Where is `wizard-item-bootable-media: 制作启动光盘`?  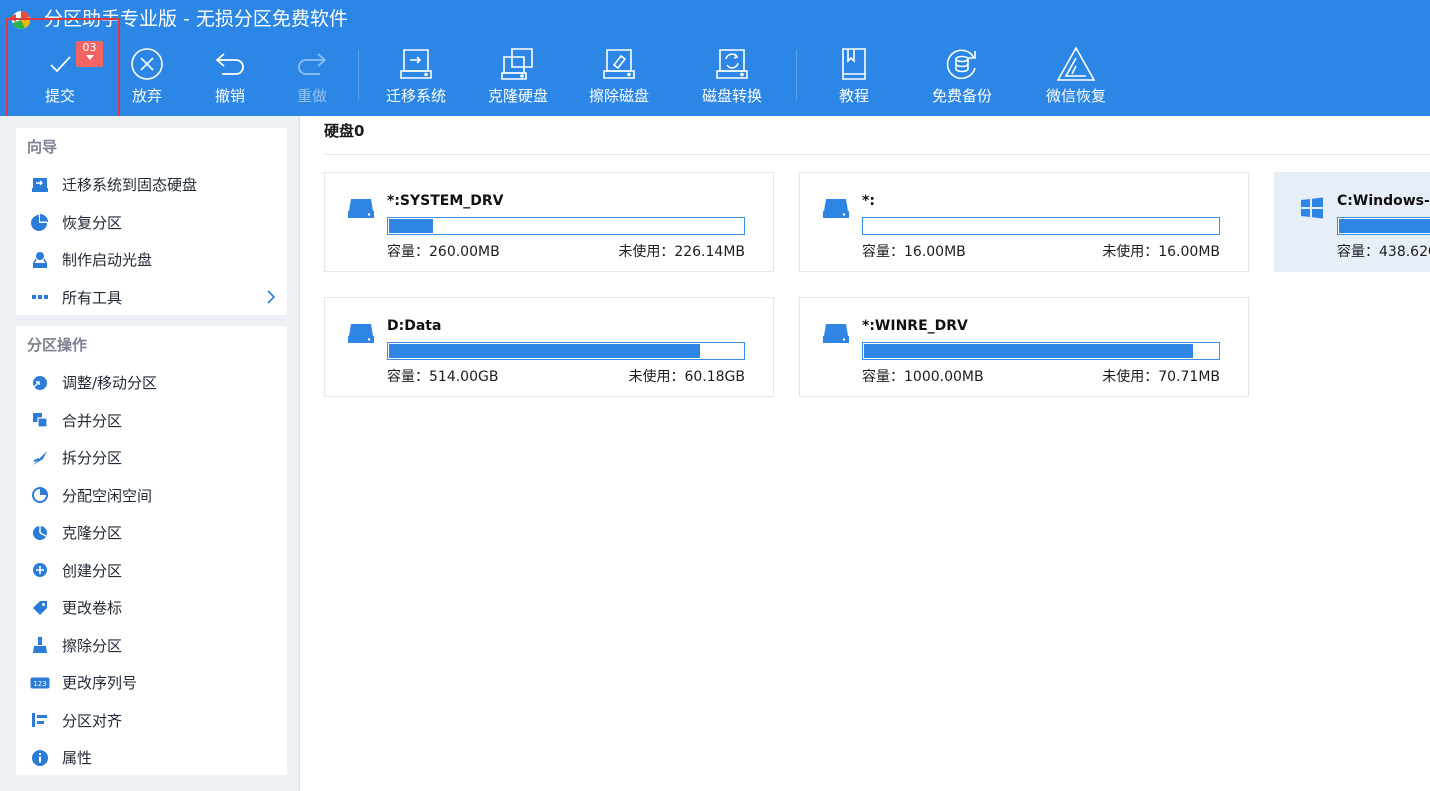
wizard-item-bootable-media: 制作启动光盘 is located at coordinates (151, 260).